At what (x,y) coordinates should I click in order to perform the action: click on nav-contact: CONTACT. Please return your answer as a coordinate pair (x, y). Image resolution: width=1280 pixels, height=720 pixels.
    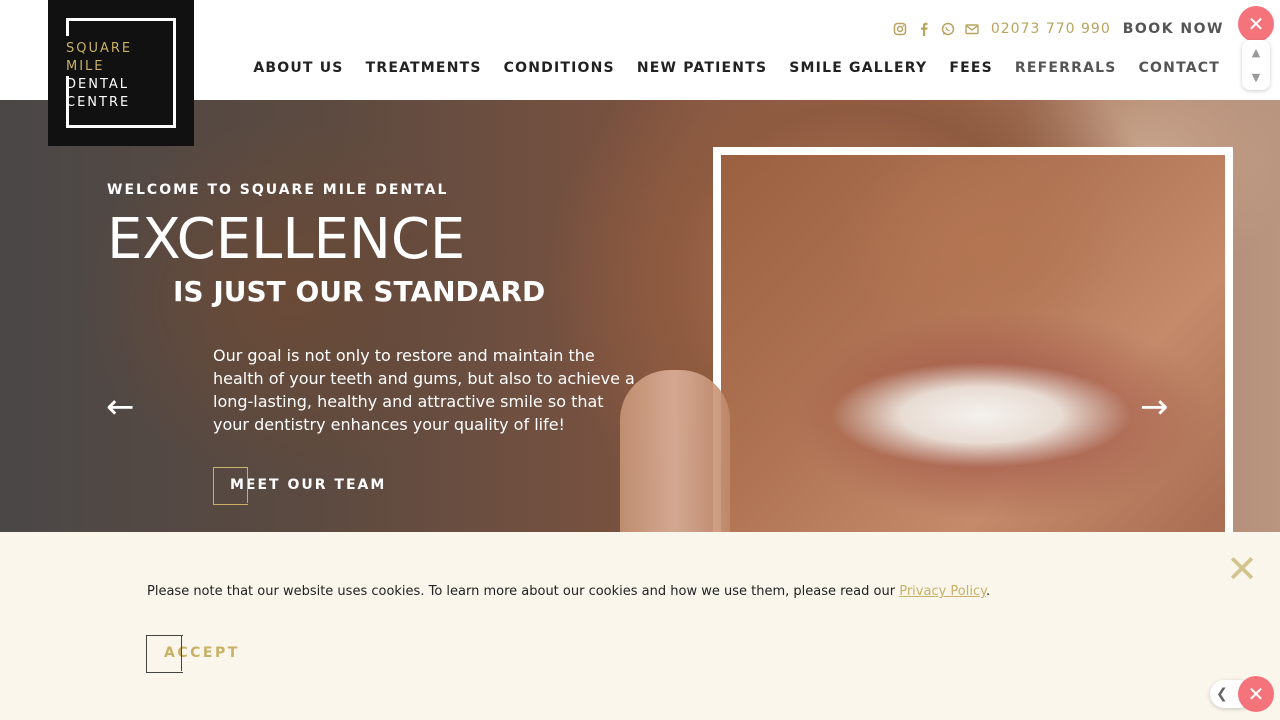
    Looking at the image, I should click on (1179, 68).